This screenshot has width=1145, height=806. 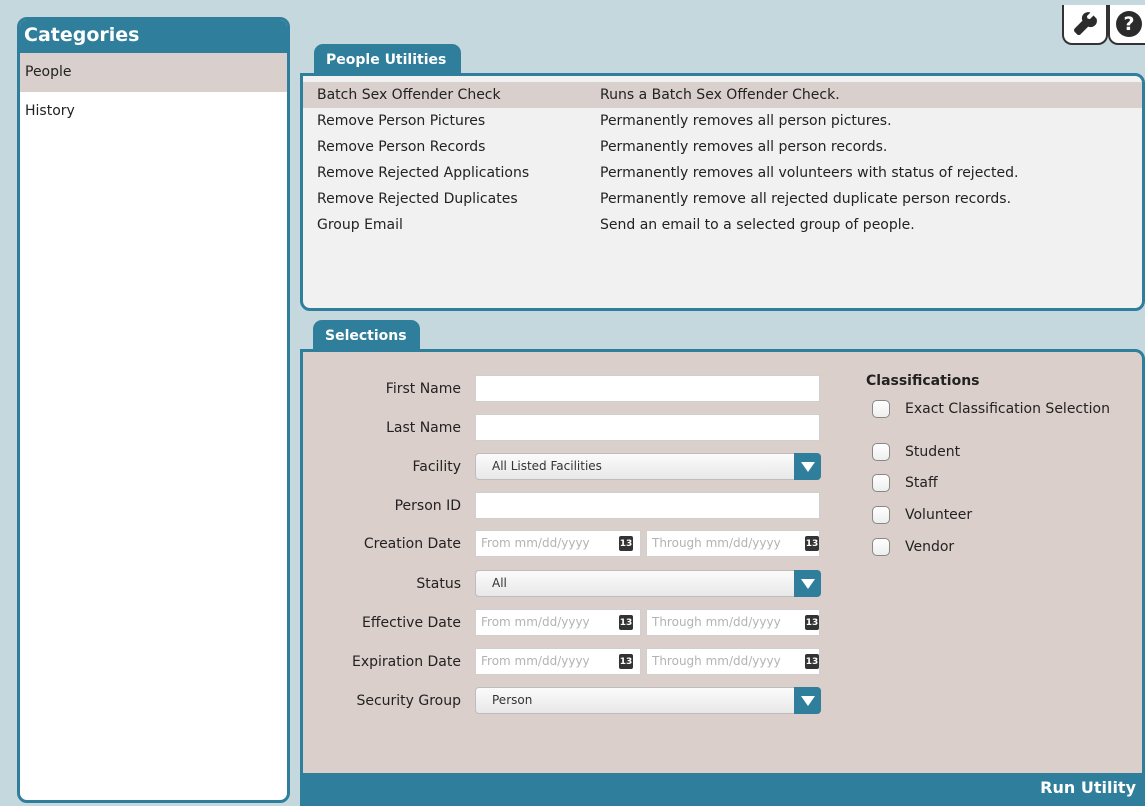 What do you see at coordinates (648, 466) in the screenshot?
I see `facility-select: All Listed Facilities` at bounding box center [648, 466].